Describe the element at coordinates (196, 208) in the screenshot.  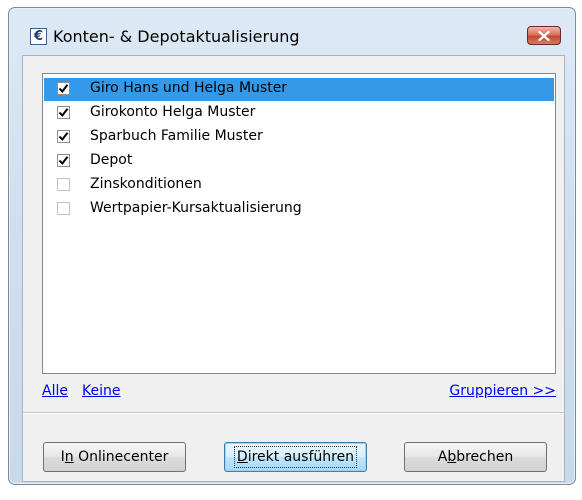
I see `list-item-label: Wertpapier-Kursaktualisierung` at that location.